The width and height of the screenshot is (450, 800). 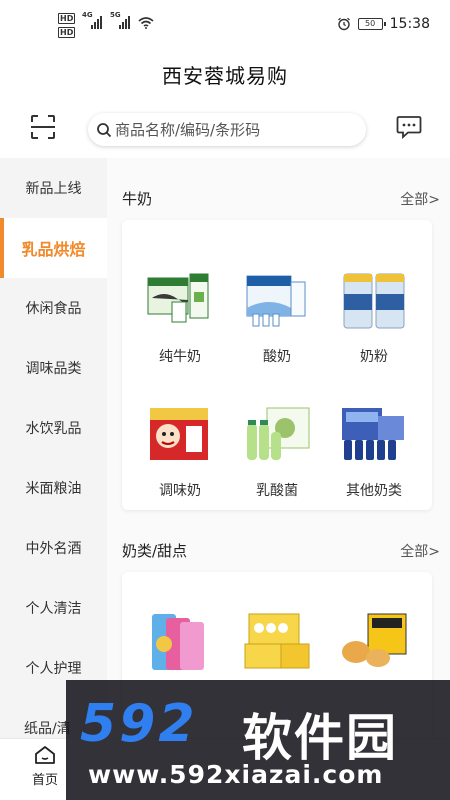 What do you see at coordinates (281, 198) in the screenshot?
I see `section-header-milk: 牛奶 全部>` at bounding box center [281, 198].